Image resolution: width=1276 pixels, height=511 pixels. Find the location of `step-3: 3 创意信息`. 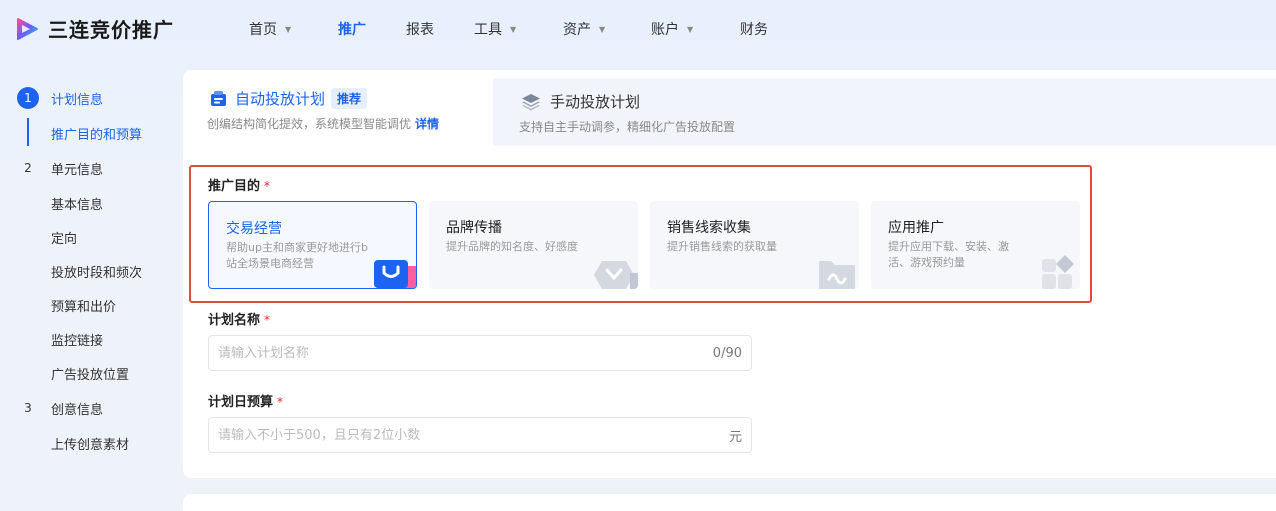

step-3: 3 创意信息 is located at coordinates (51, 408).